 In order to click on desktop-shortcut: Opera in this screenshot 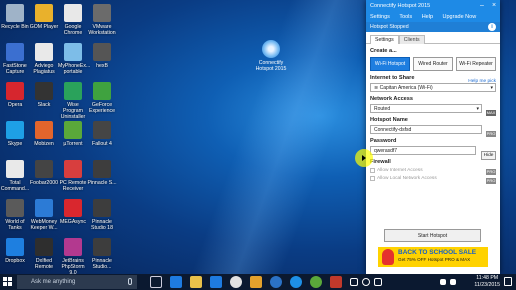, I will do `click(15, 94)`.